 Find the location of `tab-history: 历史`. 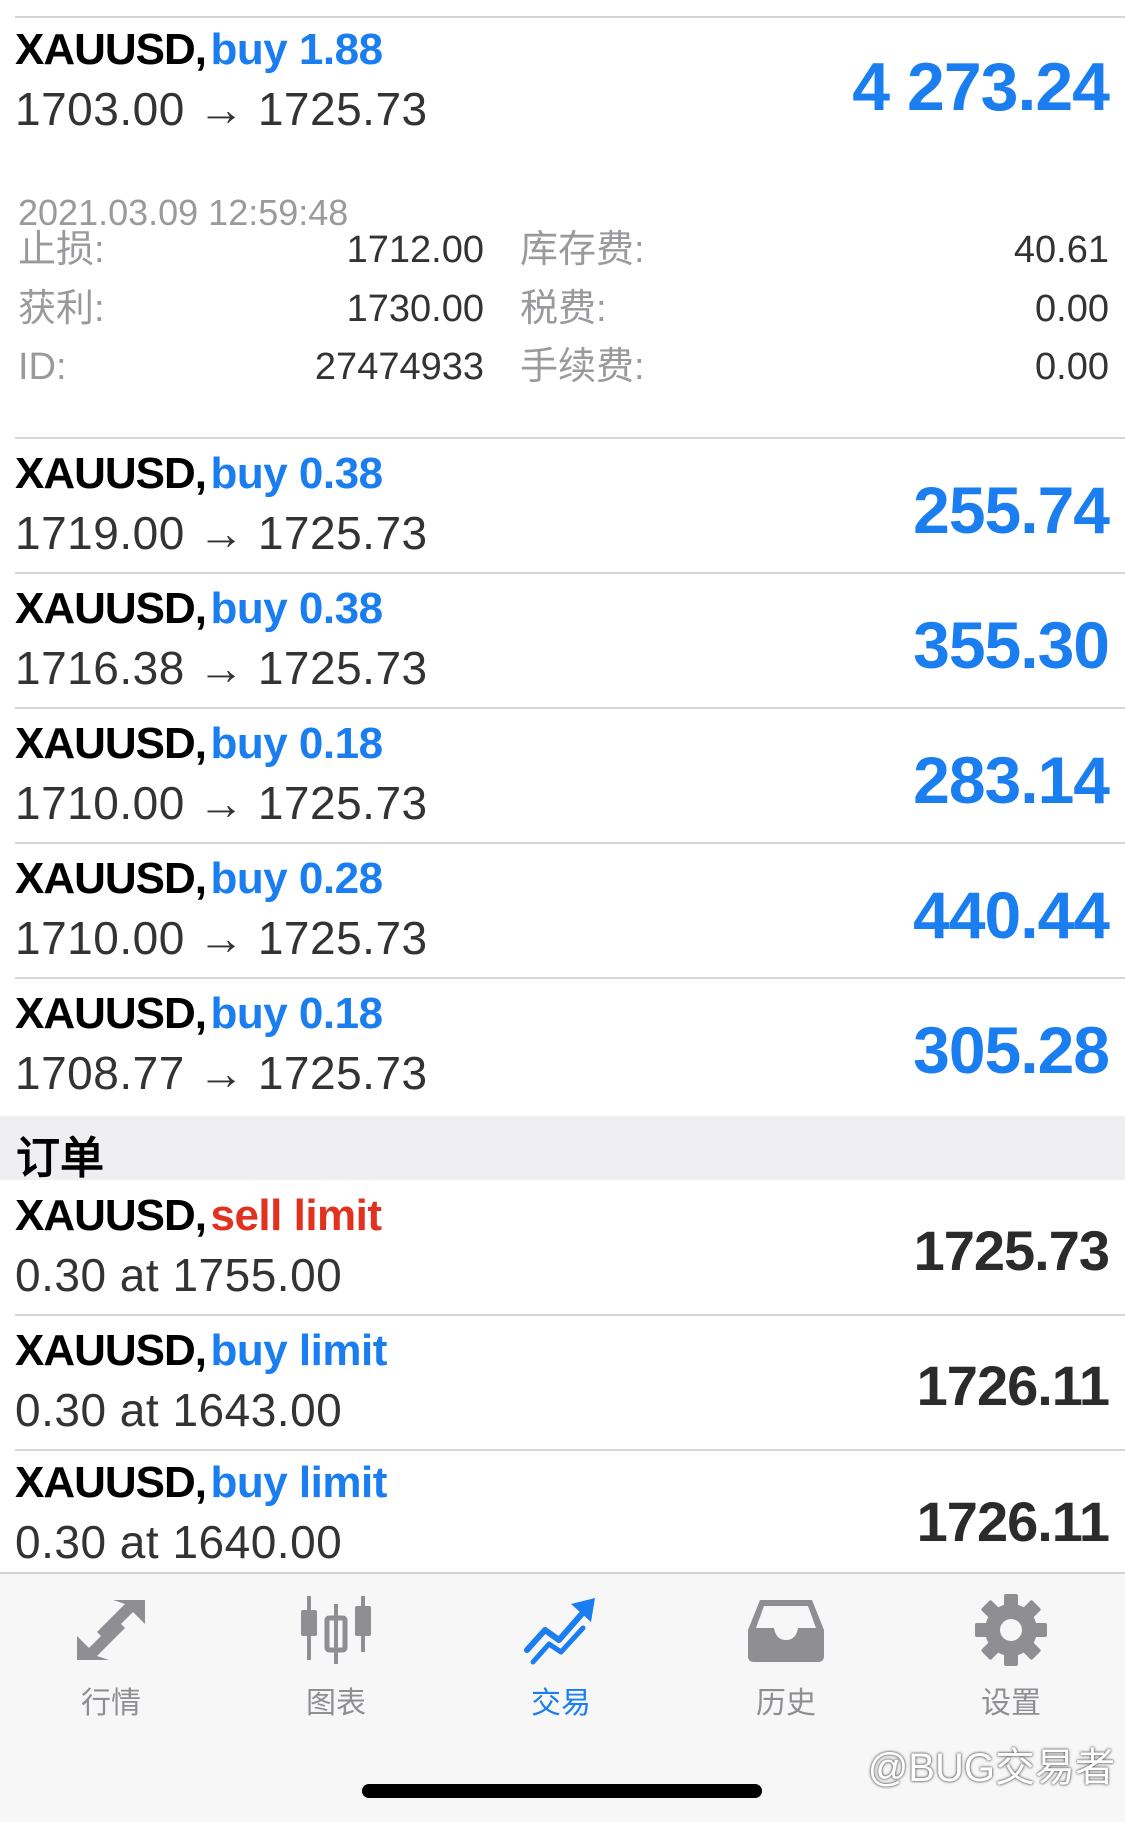

tab-history: 历史 is located at coordinates (786, 1658).